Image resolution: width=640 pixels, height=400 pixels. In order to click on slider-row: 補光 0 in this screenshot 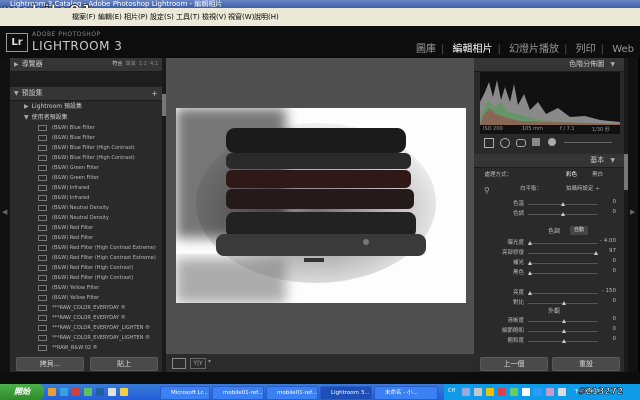, I will do `click(549, 263)`.